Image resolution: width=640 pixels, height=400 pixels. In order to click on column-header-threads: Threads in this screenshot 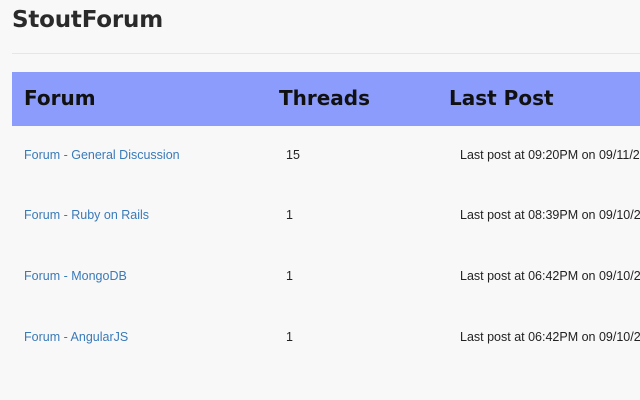, I will do `click(325, 98)`.